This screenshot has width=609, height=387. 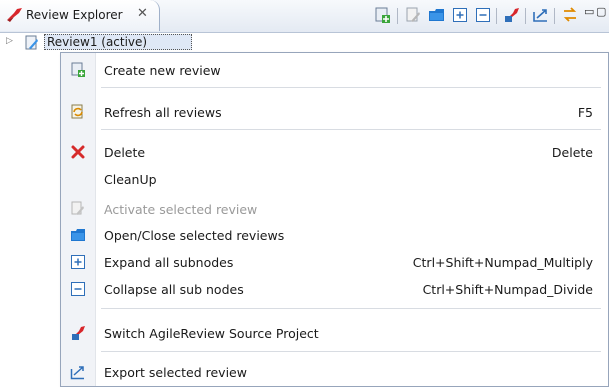 I want to click on maximize-icon: ▢, so click(x=601, y=11).